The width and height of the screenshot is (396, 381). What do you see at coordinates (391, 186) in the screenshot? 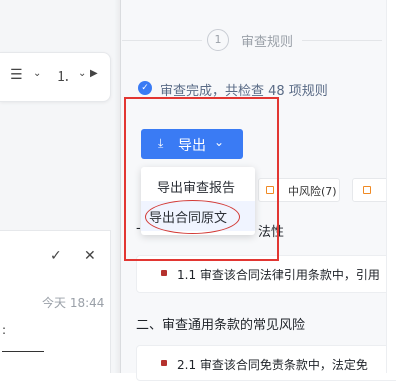
I see `scrollbar-track` at bounding box center [391, 186].